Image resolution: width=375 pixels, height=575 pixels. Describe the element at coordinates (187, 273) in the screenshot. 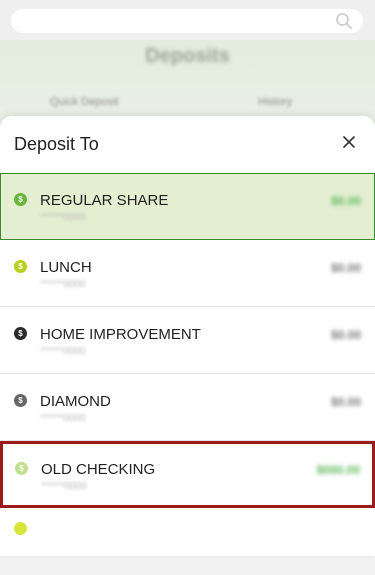

I see `account-row-lunch: $ LUNCH ******0000 $0.00` at that location.